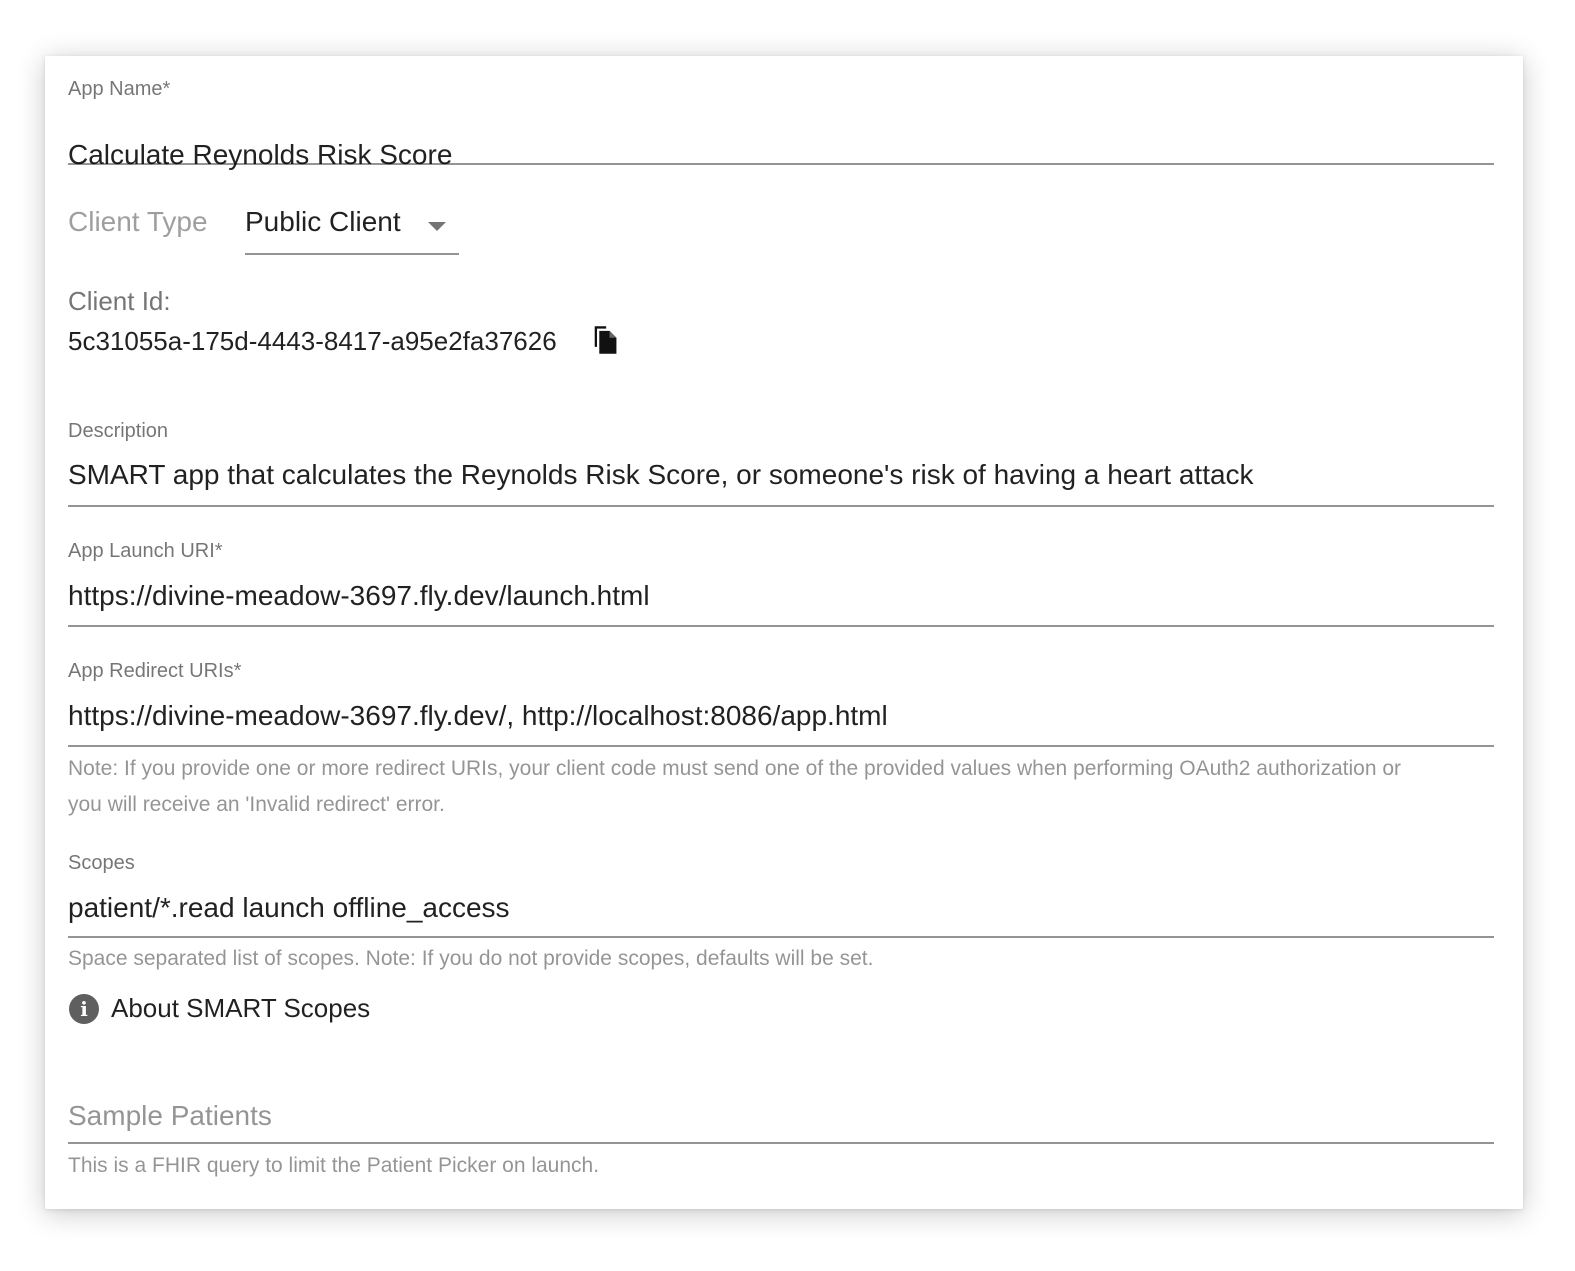 This screenshot has width=1575, height=1271. I want to click on redirect-uris-underline, so click(781, 746).